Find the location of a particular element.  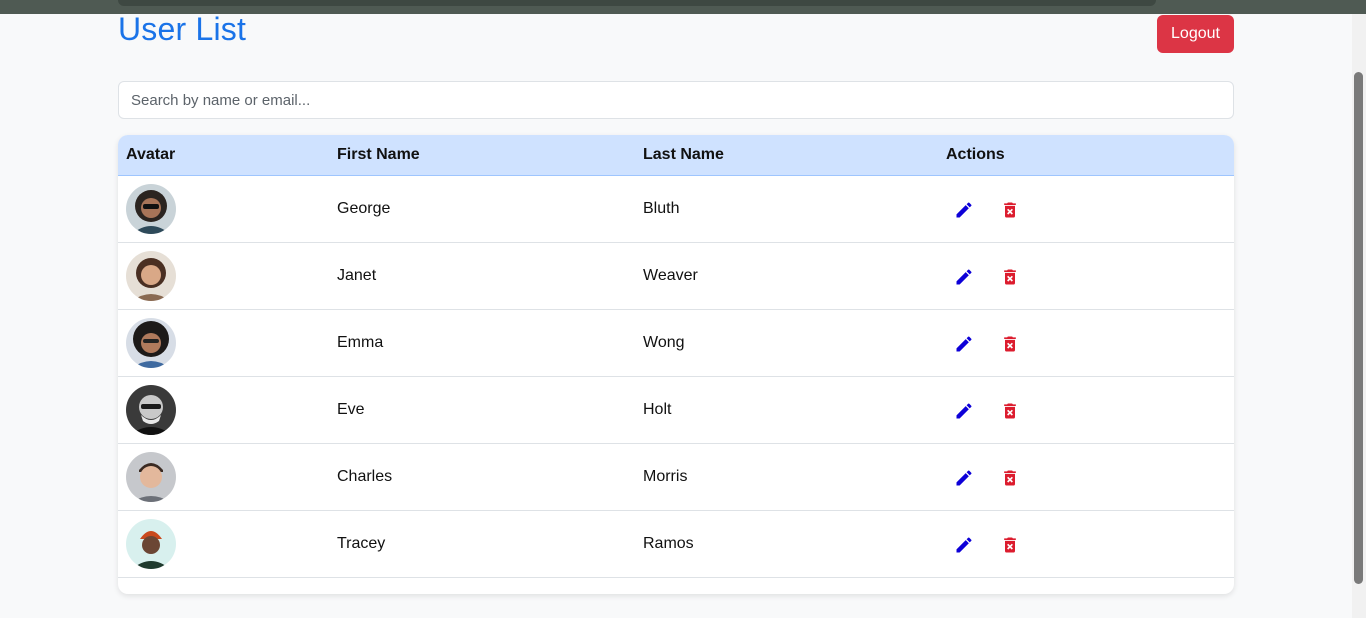

first-name-cell: George is located at coordinates (364, 208).